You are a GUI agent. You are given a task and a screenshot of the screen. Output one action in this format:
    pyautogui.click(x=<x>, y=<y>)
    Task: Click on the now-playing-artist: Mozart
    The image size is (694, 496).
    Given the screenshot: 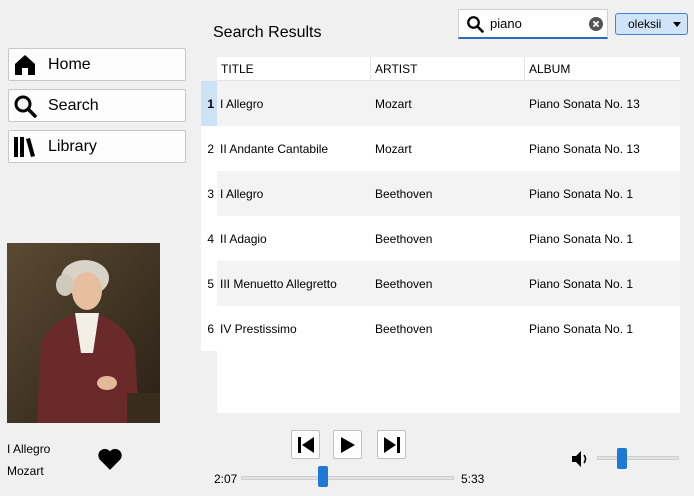 What is the action you would take?
    pyautogui.click(x=25, y=471)
    